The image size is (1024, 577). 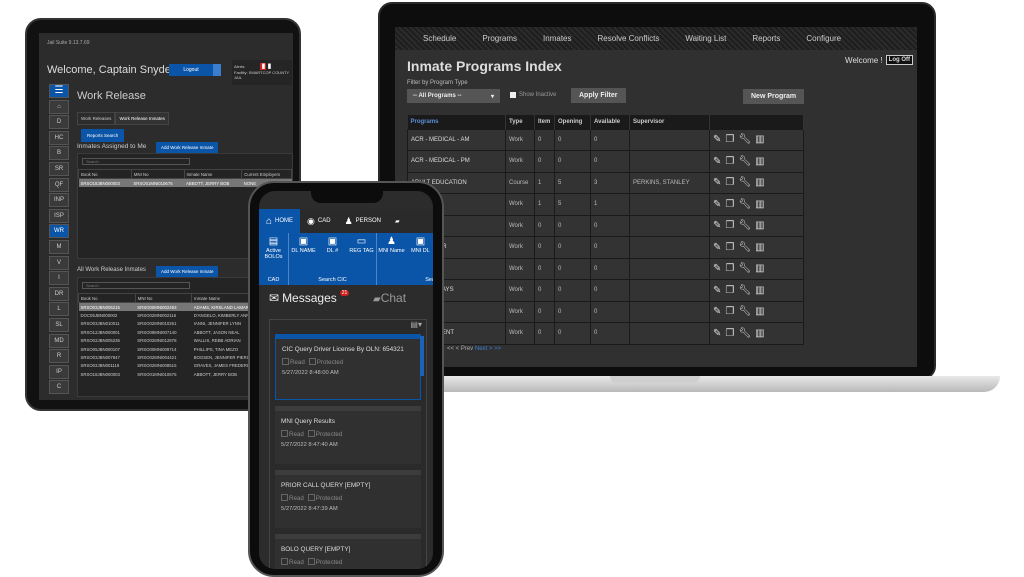 I want to click on chat-tab: ▰Chat, so click(x=389, y=298).